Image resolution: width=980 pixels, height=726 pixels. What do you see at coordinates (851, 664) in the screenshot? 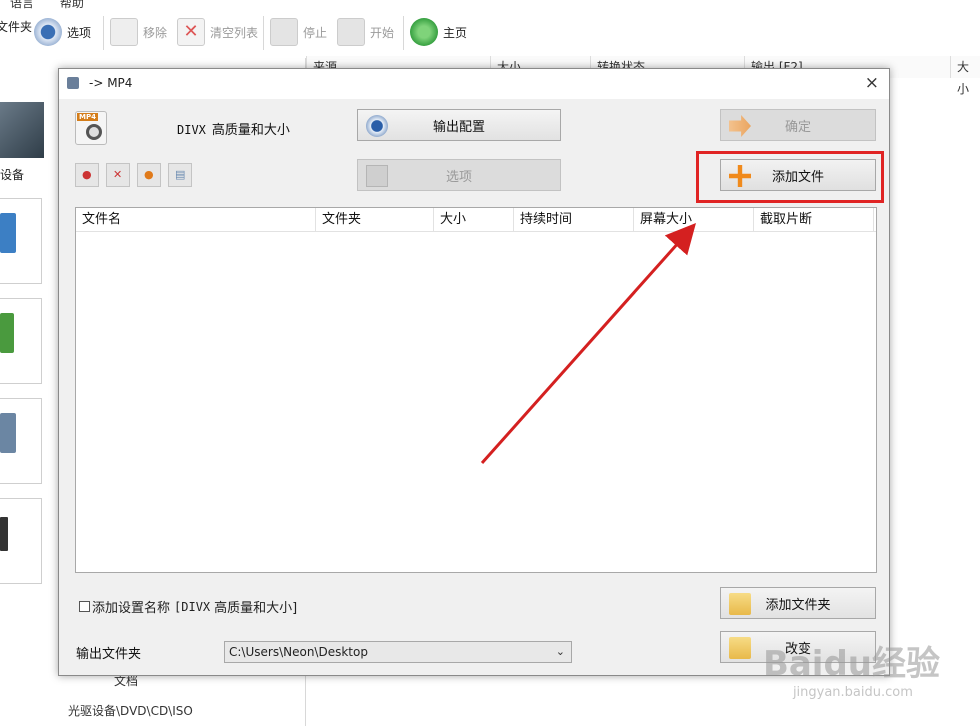
I see `watermark-brand: Baidu经验` at bounding box center [851, 664].